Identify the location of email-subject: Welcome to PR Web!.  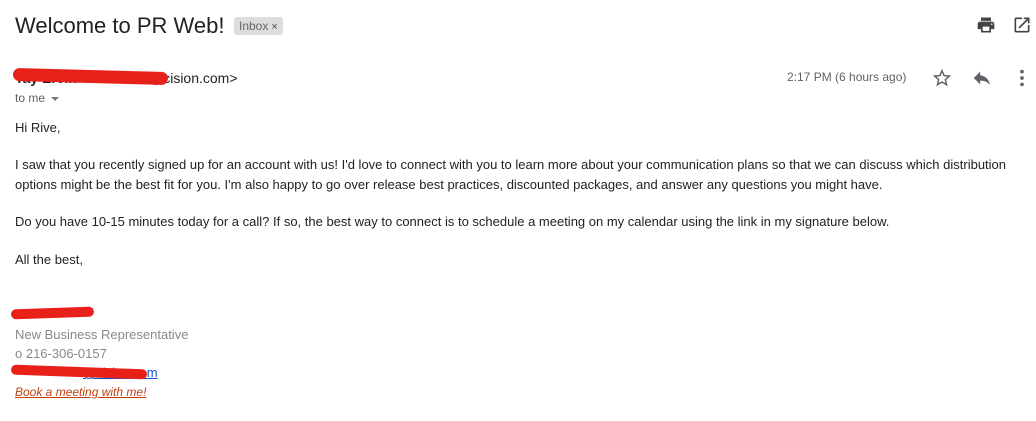
(120, 25).